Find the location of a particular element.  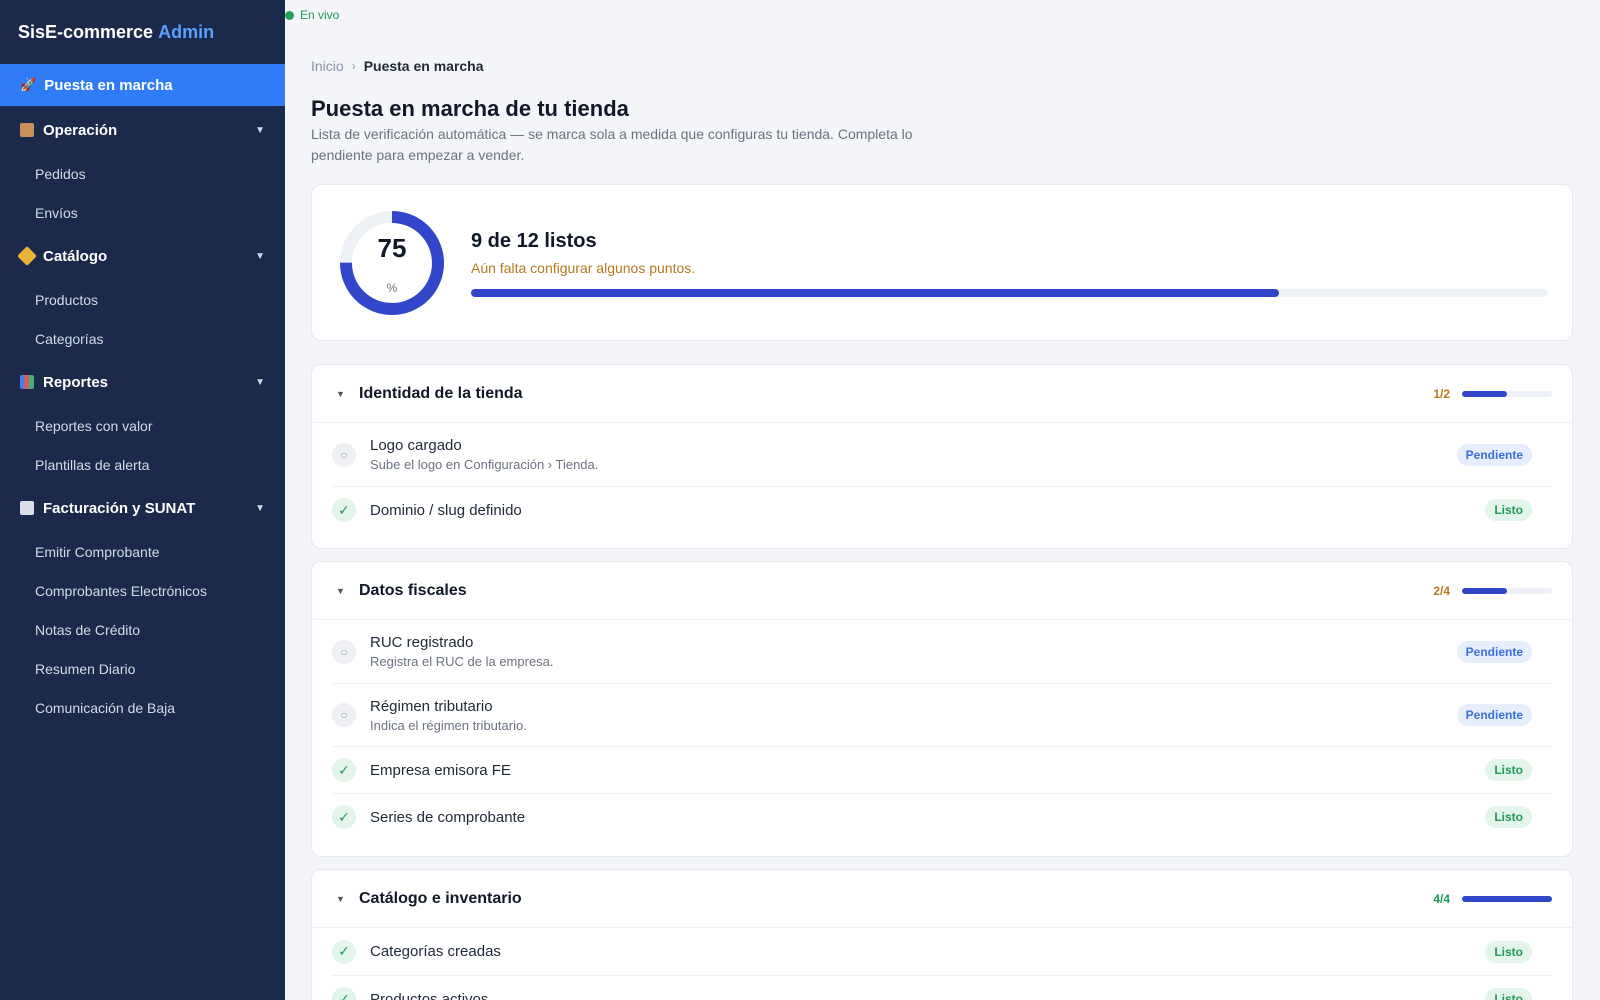

rocket-icon: 🚀 is located at coordinates (28, 84).